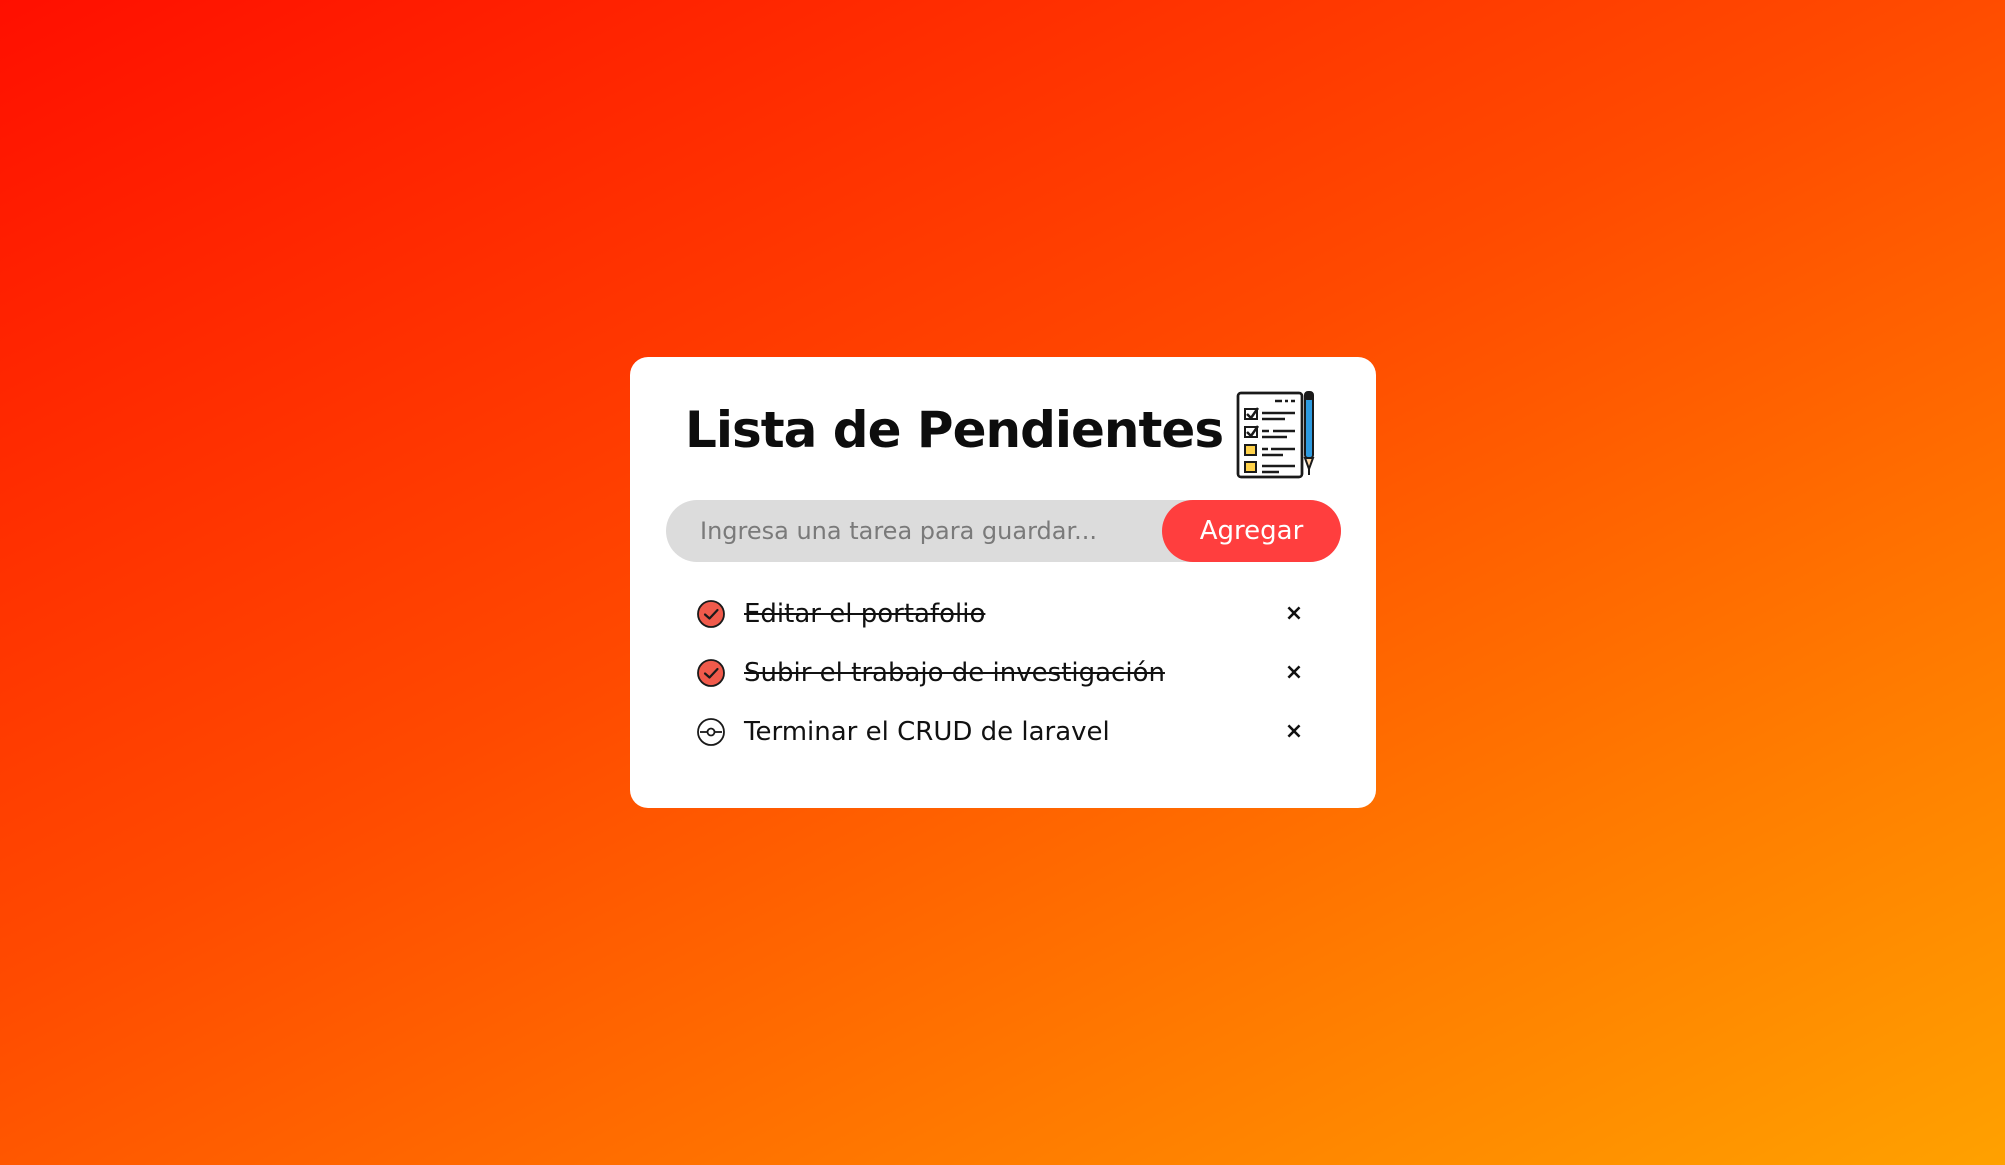  I want to click on add-button: Agregar, so click(1251, 531).